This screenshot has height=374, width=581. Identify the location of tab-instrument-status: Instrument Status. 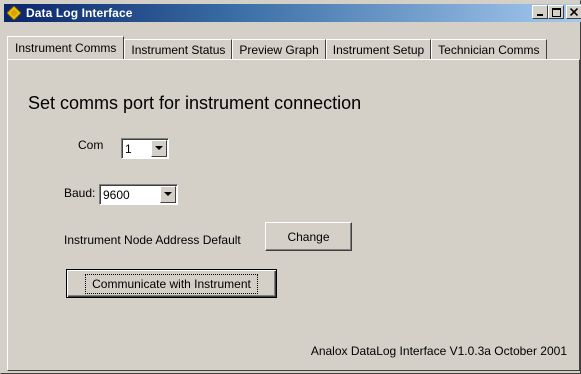
(178, 49).